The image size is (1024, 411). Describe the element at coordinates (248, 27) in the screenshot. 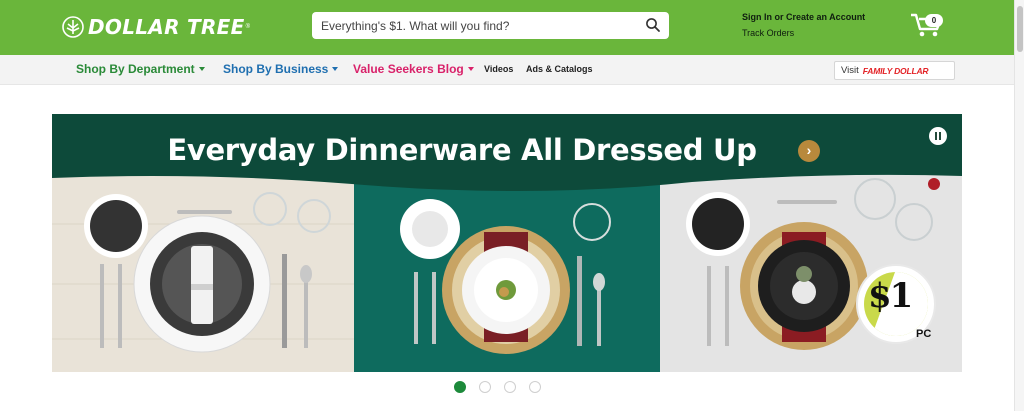

I see `registered-mark: ®` at that location.